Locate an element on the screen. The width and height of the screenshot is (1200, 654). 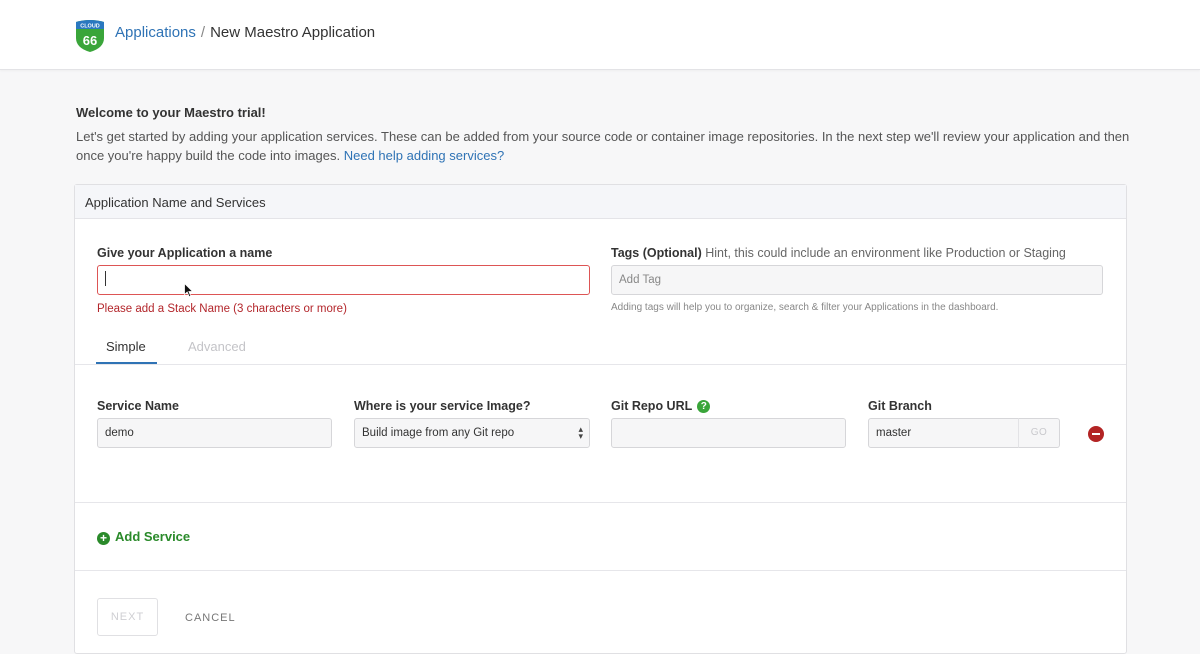
add-service-button: + Add Service is located at coordinates (143, 537).